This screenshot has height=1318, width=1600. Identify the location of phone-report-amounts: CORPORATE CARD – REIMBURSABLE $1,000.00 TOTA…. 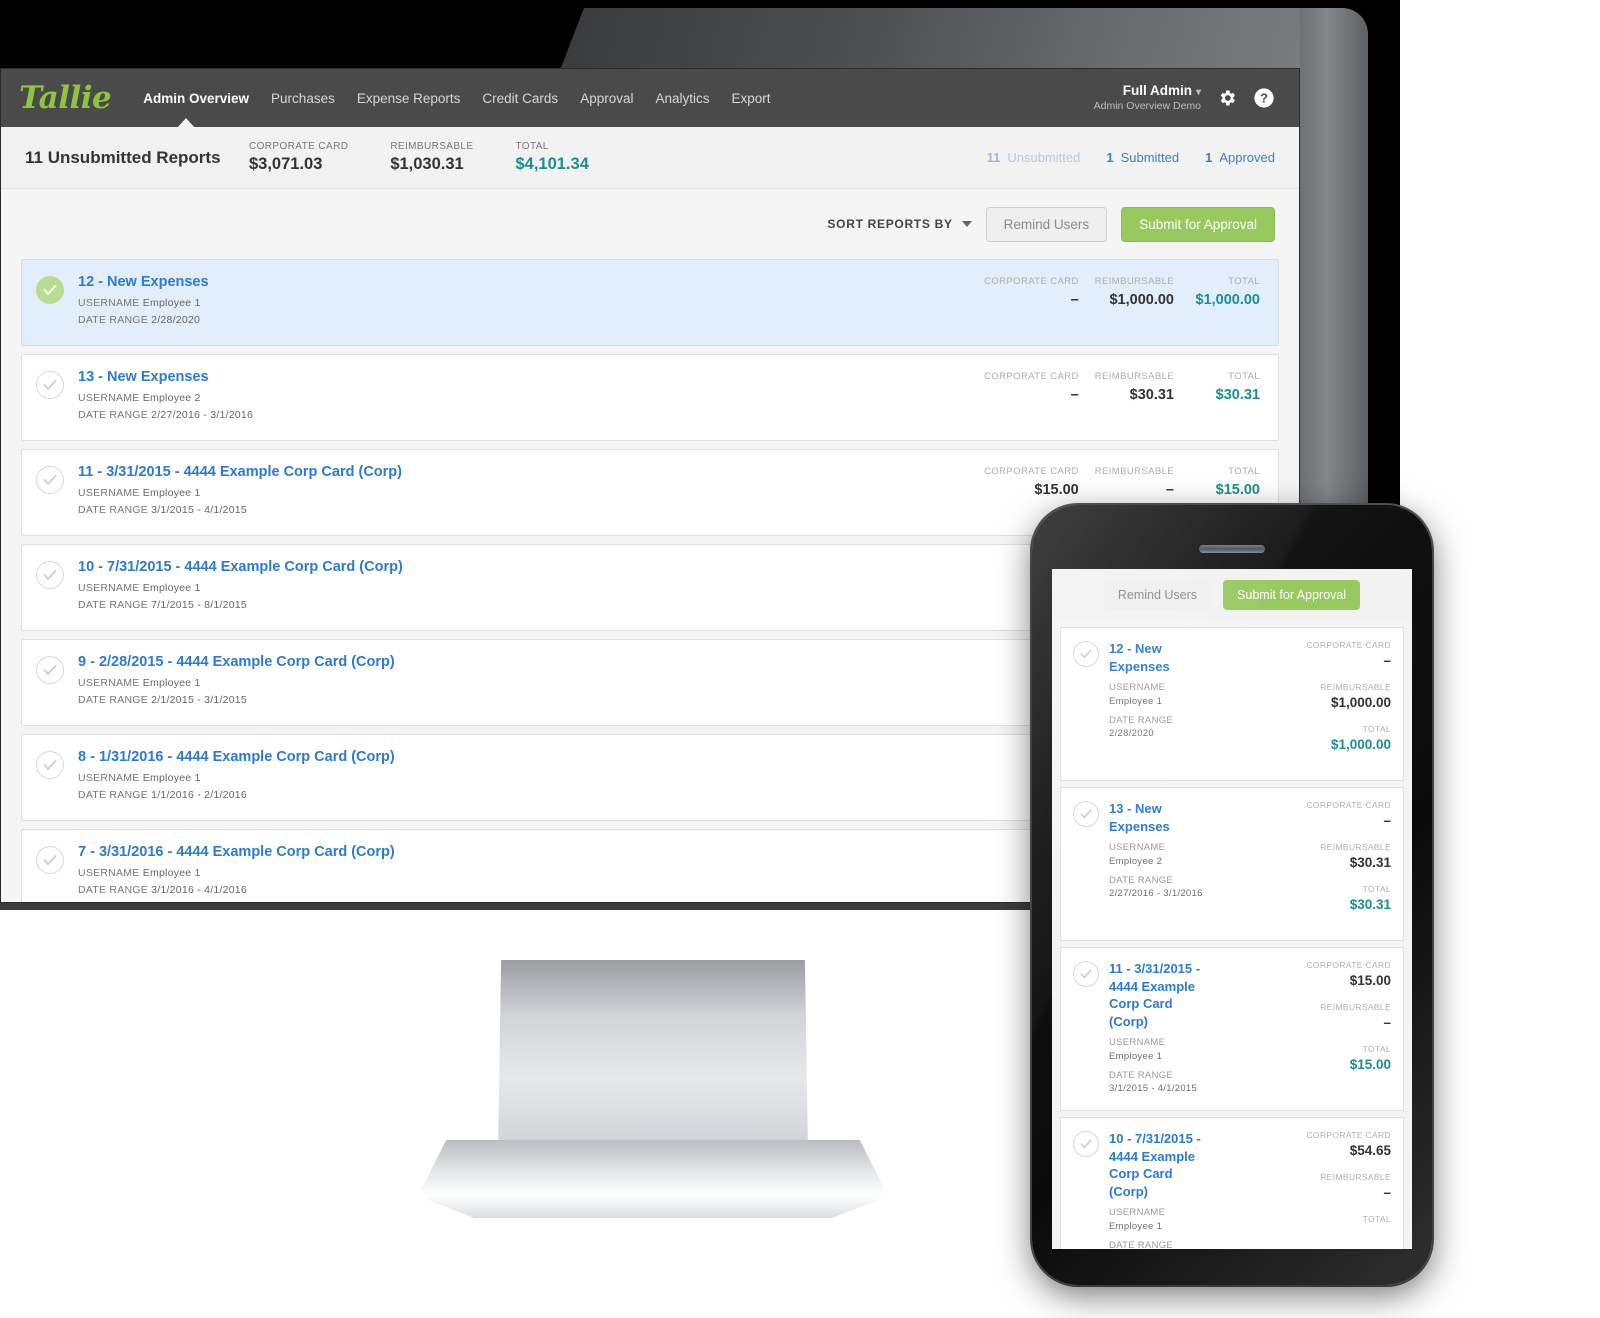
(1348, 703).